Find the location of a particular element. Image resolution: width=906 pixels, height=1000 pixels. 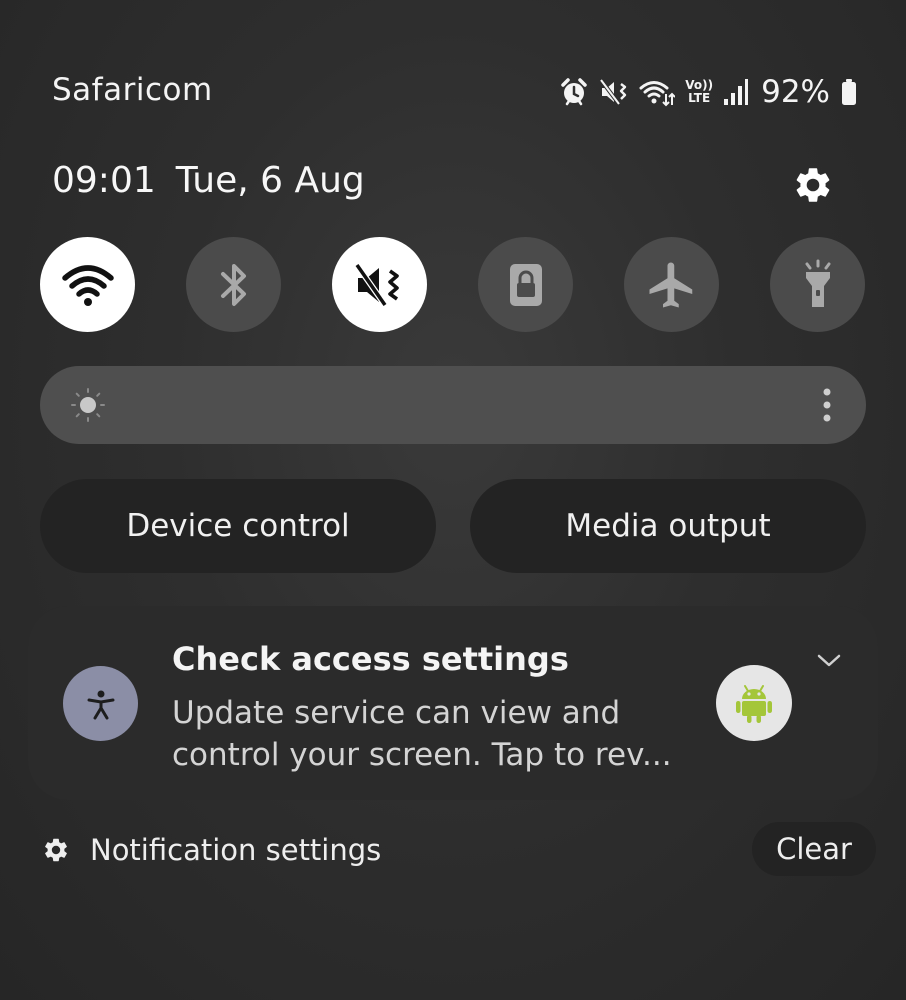

airplane-icon is located at coordinates (670, 284).